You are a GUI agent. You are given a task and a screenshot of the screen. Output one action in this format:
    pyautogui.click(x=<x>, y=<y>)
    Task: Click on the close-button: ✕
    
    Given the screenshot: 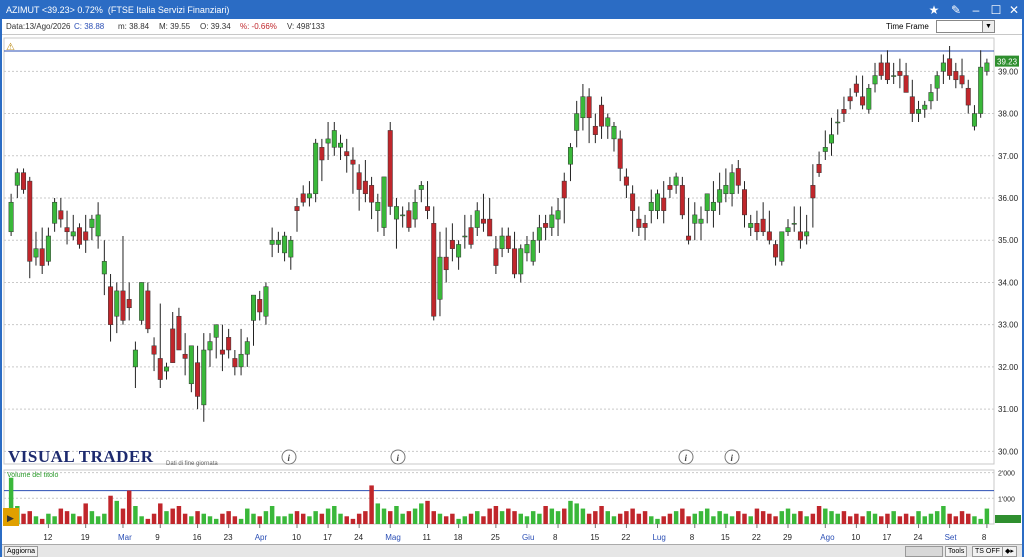 What is the action you would take?
    pyautogui.click(x=1014, y=10)
    